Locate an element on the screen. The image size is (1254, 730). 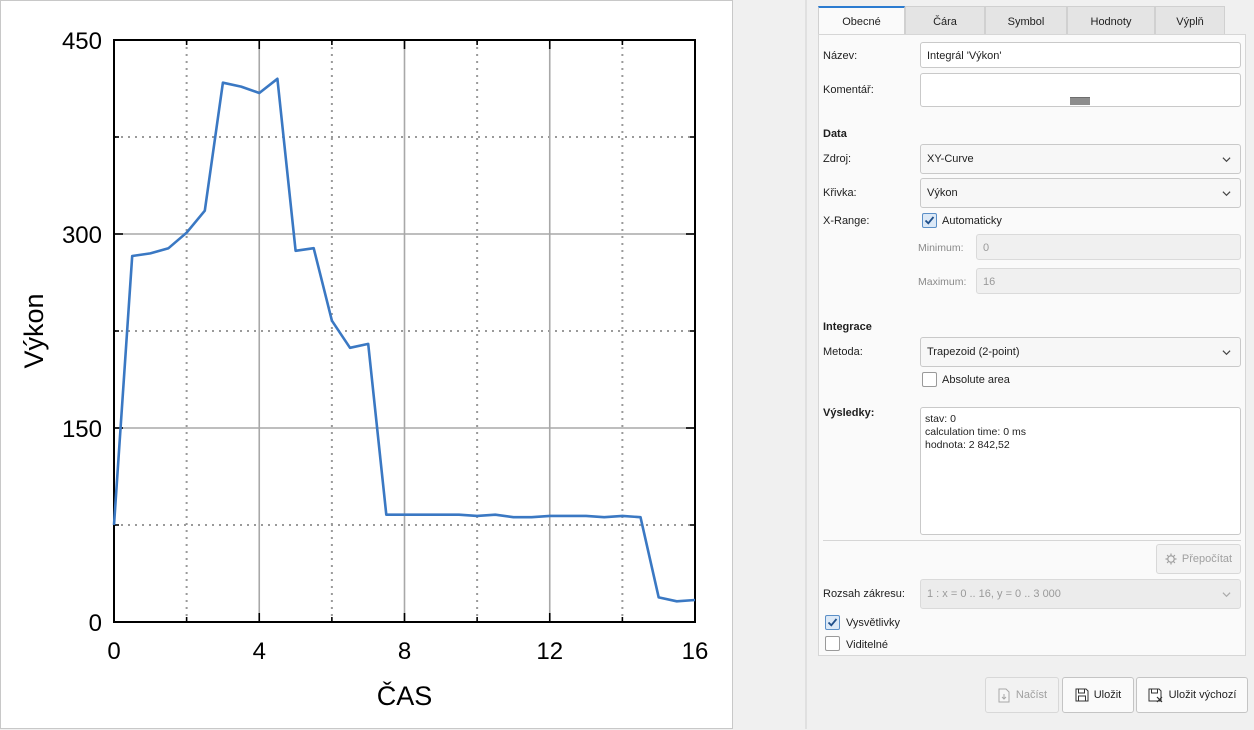
auto-label: Automaticky is located at coordinates (972, 221).